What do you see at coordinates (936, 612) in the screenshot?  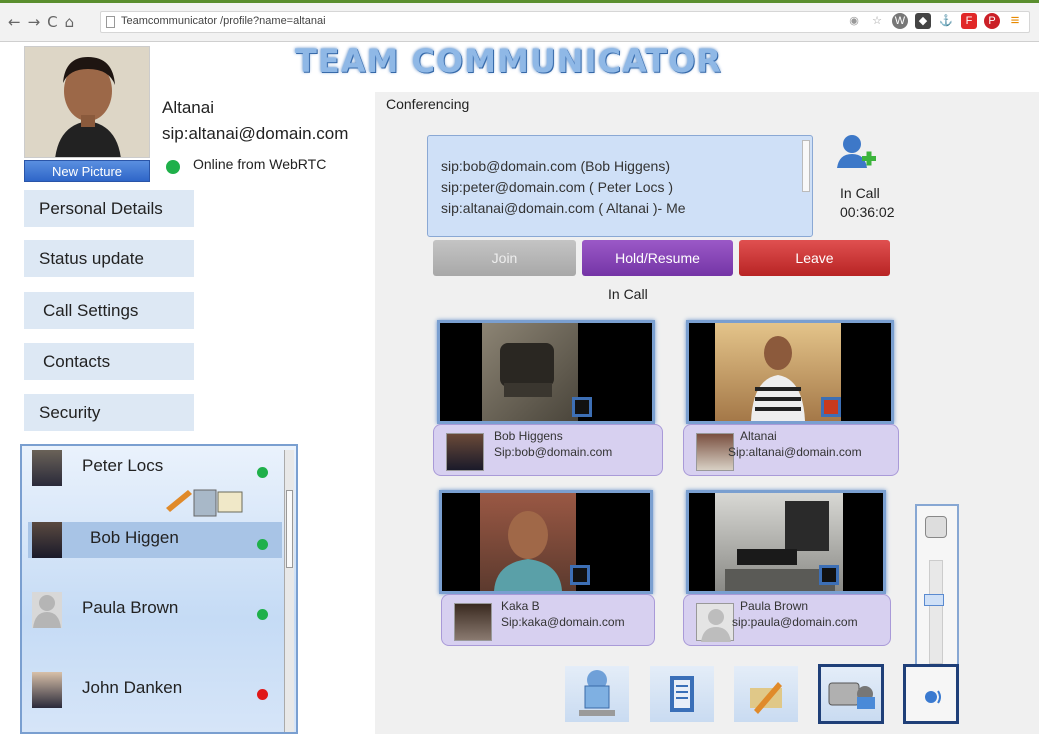 I see `volume-slider-track` at bounding box center [936, 612].